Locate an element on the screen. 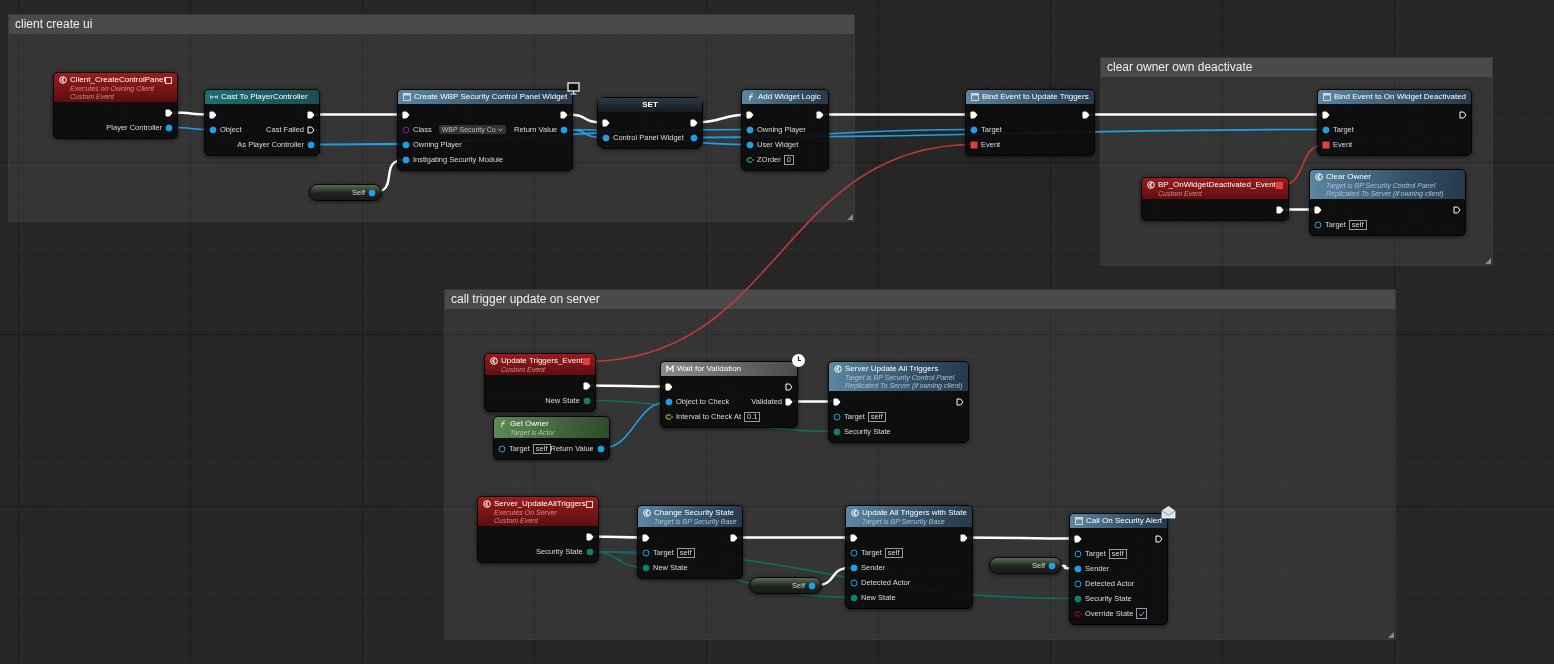  node-title: Change Security State is located at coordinates (695, 513).